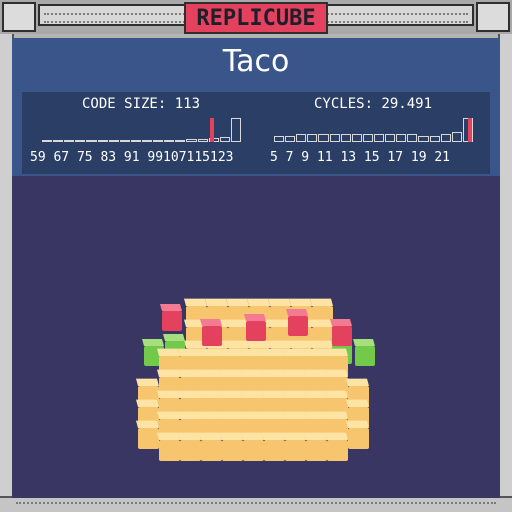 The height and width of the screenshot is (512, 512). What do you see at coordinates (360, 157) in the screenshot?
I see `cycles-ticks: 5 7 9 11 13 15 17 19 21` at bounding box center [360, 157].